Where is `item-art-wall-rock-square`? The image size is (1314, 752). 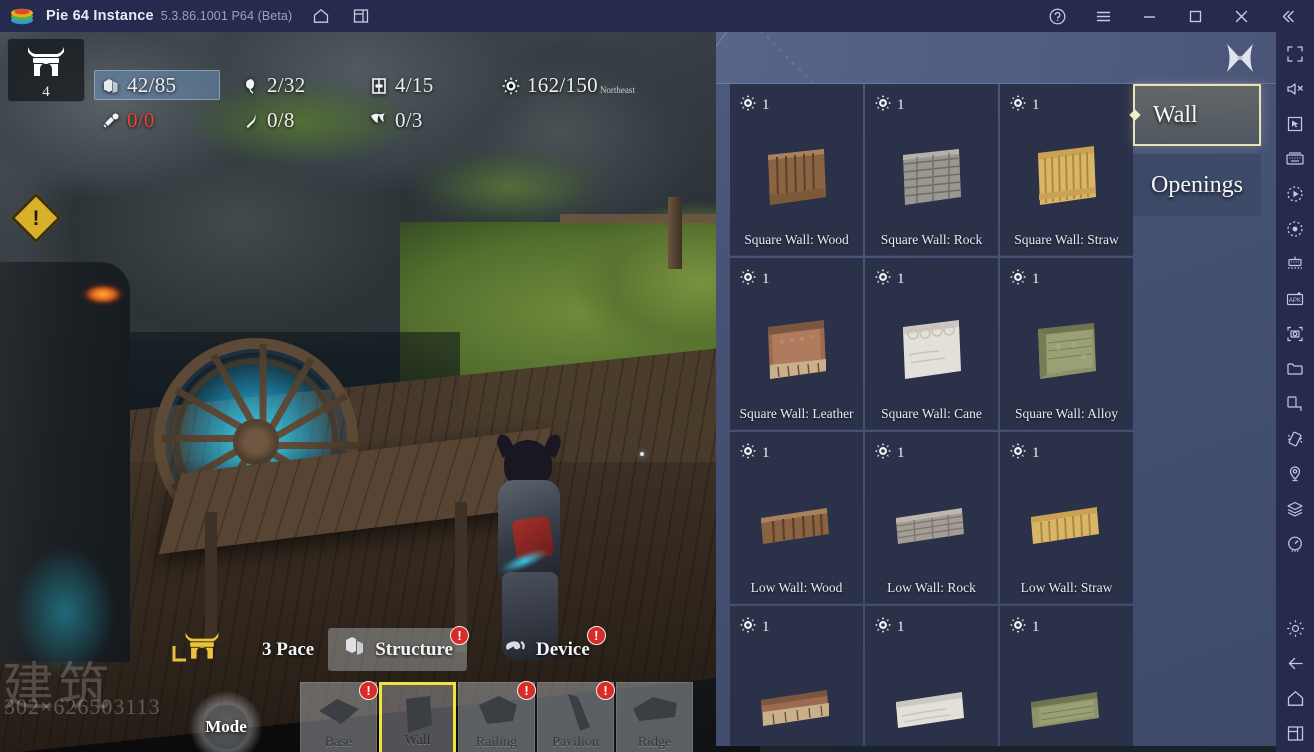
item-art-wall-rock-square is located at coordinates (931, 176).